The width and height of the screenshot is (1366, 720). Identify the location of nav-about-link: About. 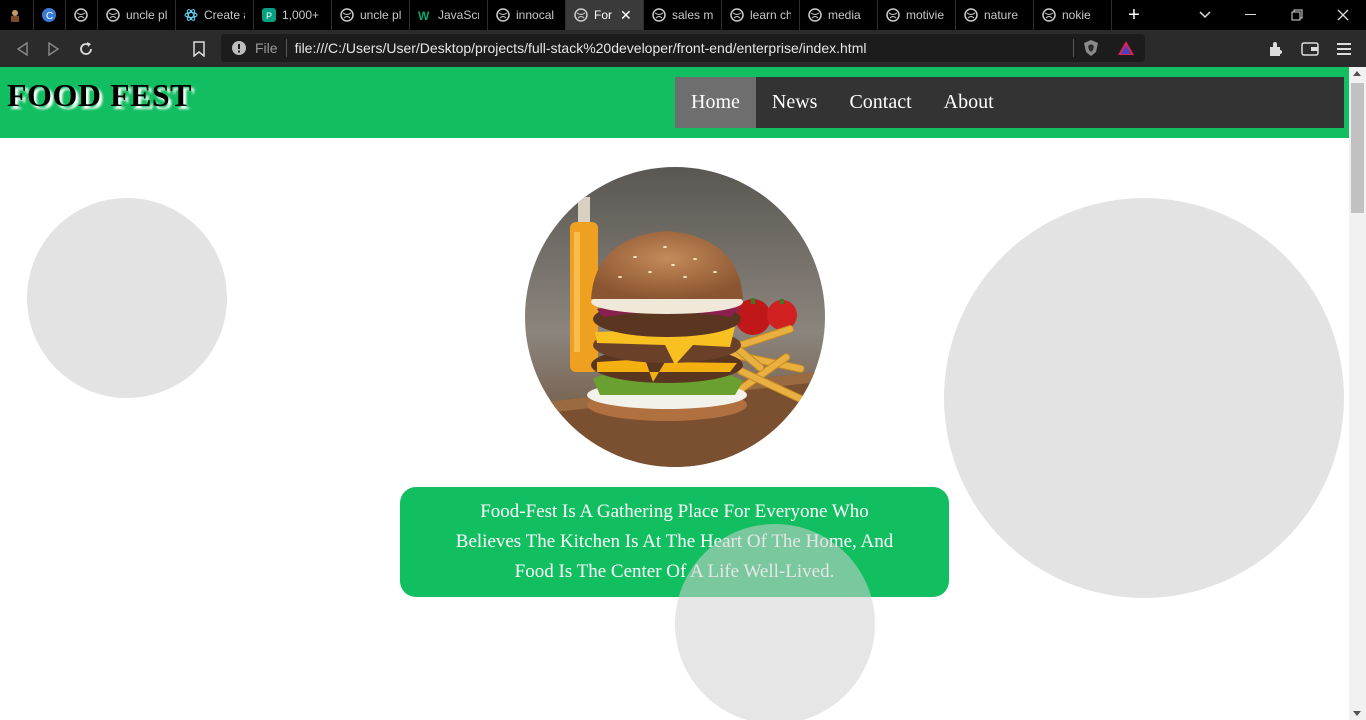
(969, 102).